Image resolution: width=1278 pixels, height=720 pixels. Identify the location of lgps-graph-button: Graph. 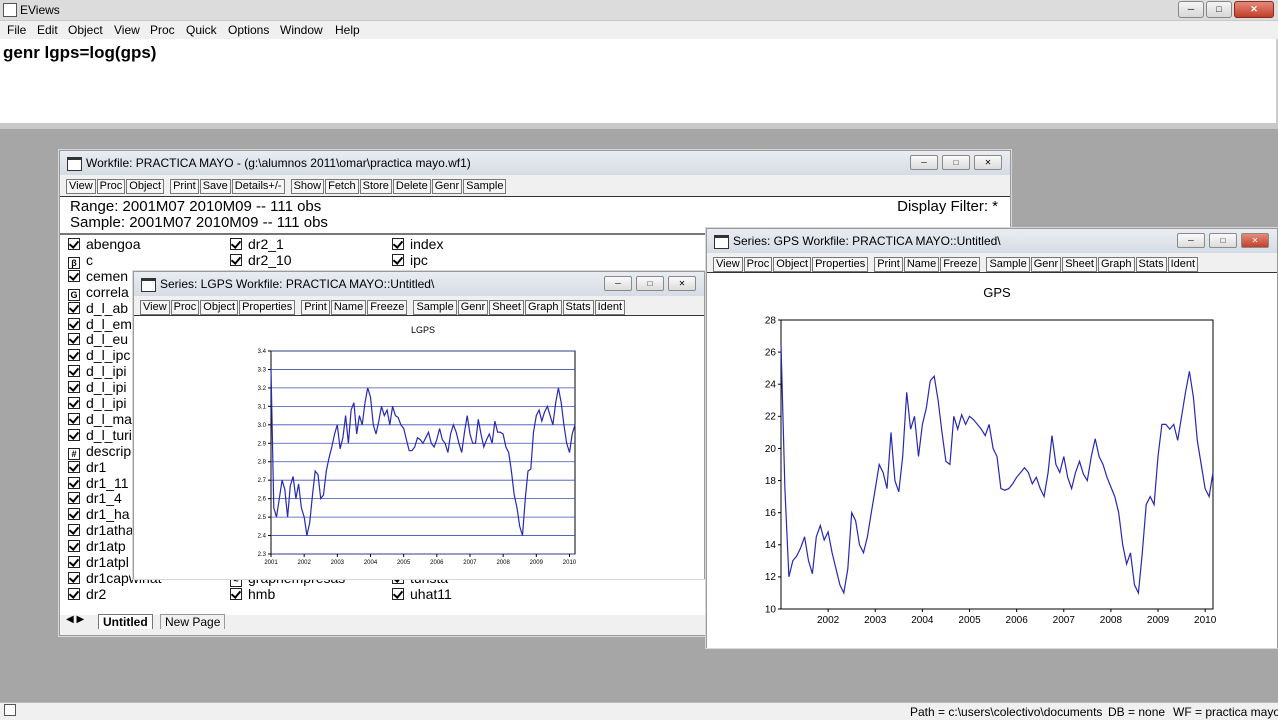
(543, 307).